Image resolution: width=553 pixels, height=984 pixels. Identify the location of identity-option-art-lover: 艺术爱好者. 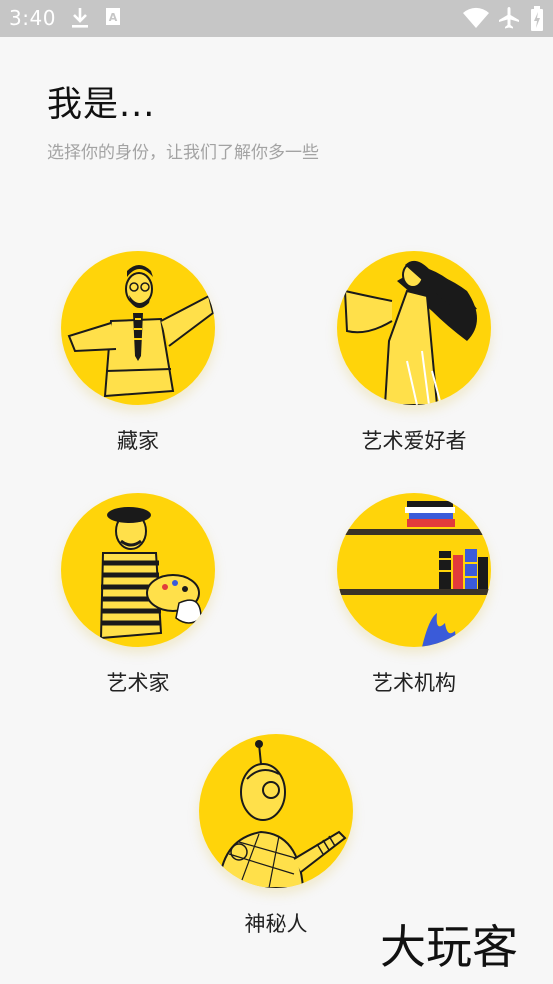
(414, 353).